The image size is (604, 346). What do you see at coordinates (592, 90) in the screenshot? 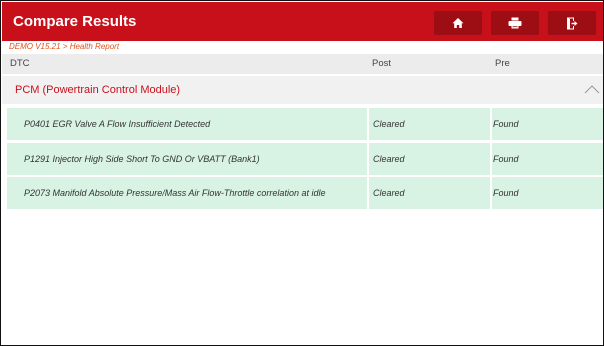
I see `chevron-up-icon` at bounding box center [592, 90].